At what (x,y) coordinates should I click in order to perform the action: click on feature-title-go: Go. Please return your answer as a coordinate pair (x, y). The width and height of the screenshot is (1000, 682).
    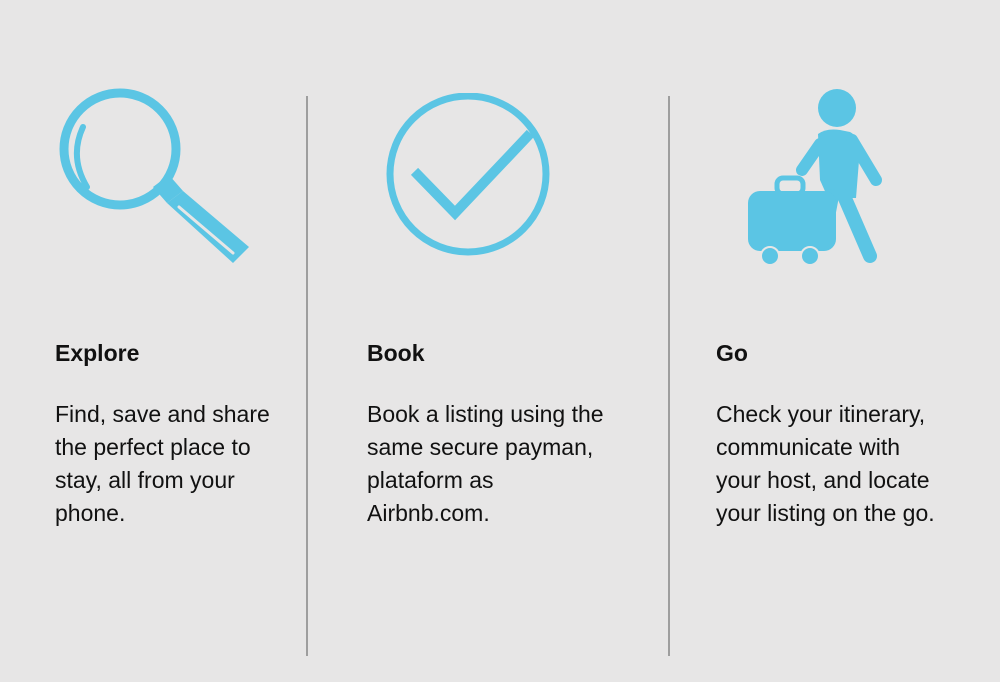
    Looking at the image, I should click on (732, 353).